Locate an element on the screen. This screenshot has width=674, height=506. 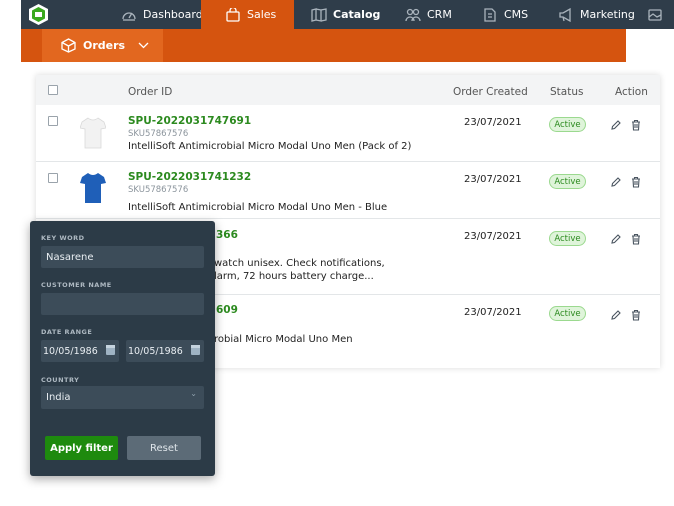
order-code: 609 is located at coordinates (227, 310).